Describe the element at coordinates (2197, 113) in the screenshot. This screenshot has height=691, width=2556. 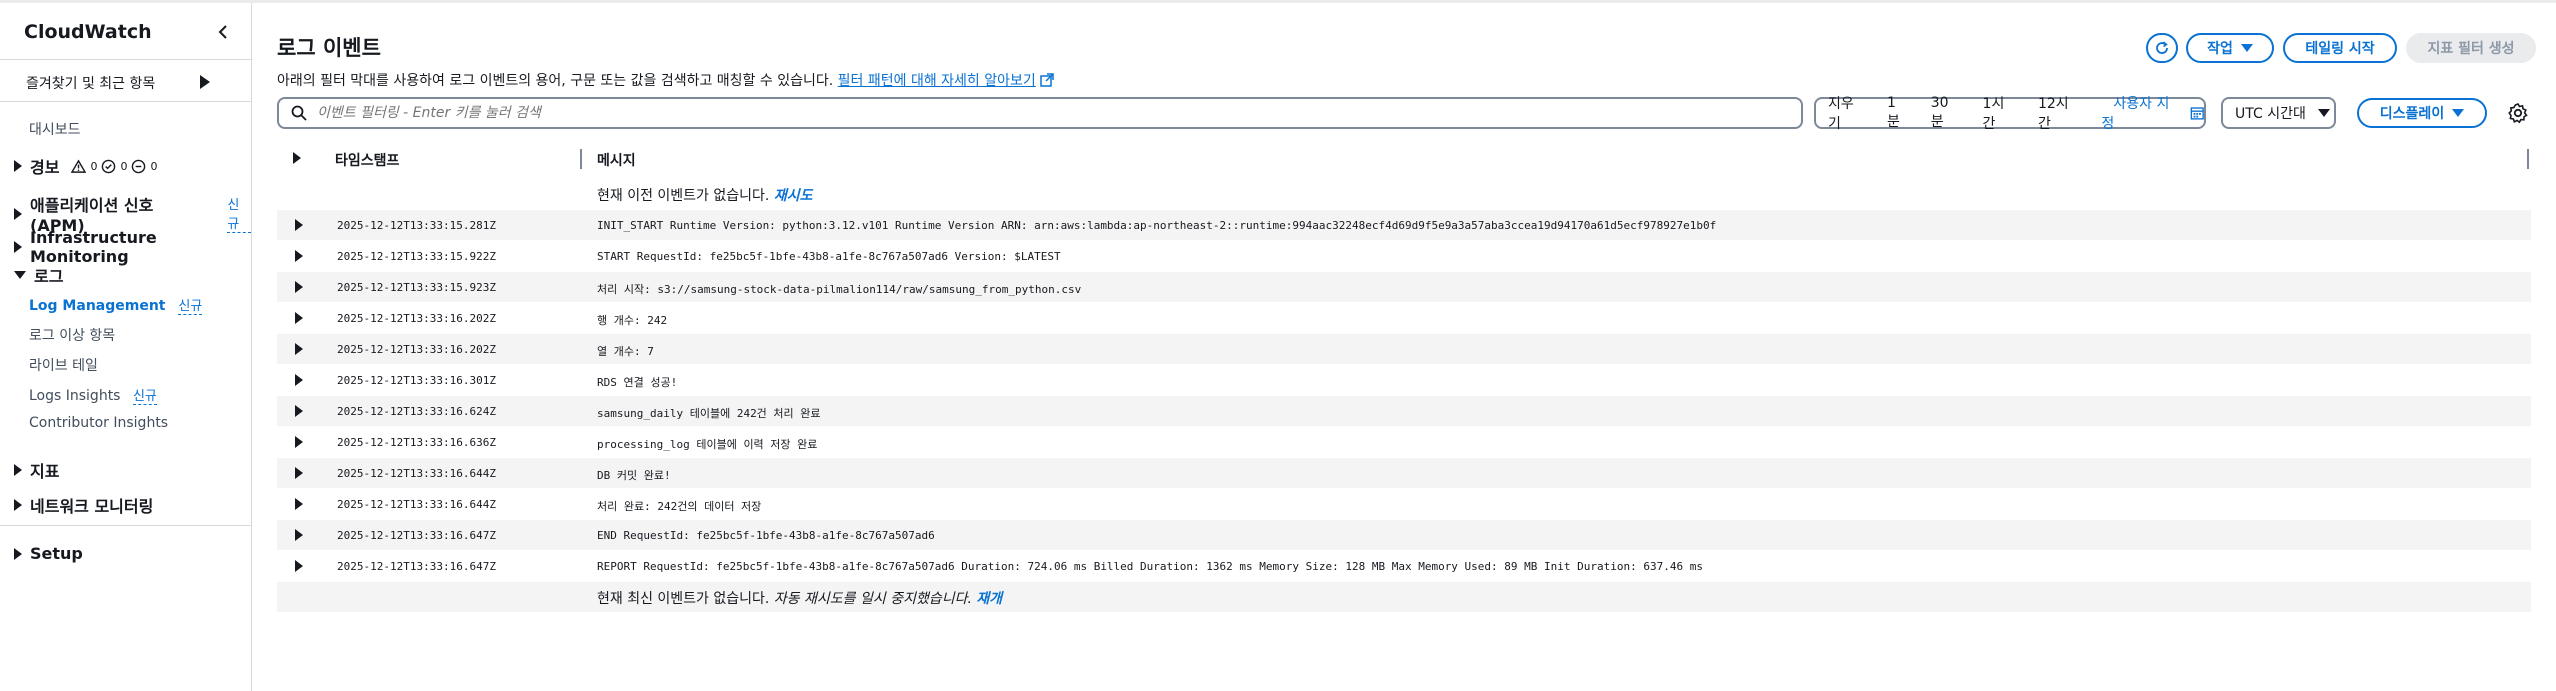
I see `calendar-icon` at that location.